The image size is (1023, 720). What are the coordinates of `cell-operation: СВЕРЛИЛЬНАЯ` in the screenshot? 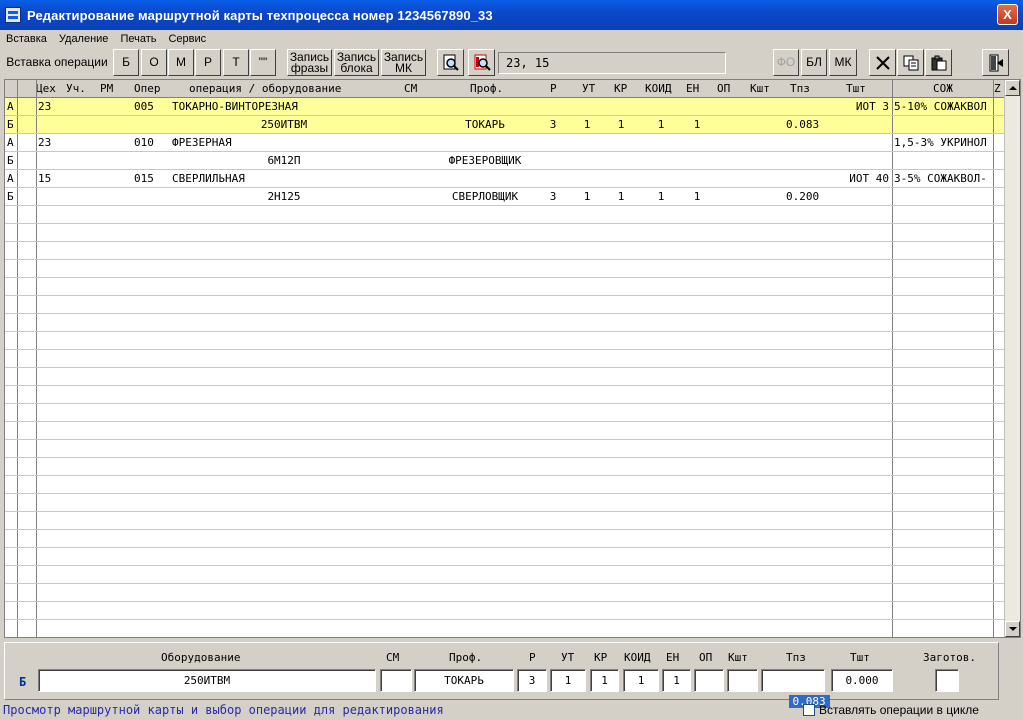 It's located at (208, 178).